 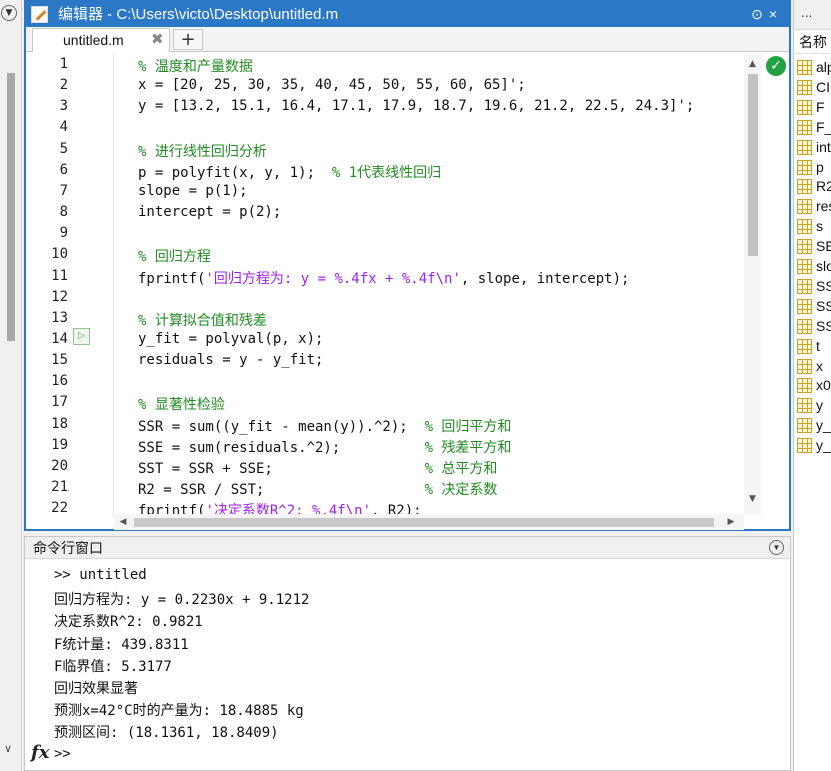 I want to click on workspace-variable-name: SST, so click(x=823, y=325).